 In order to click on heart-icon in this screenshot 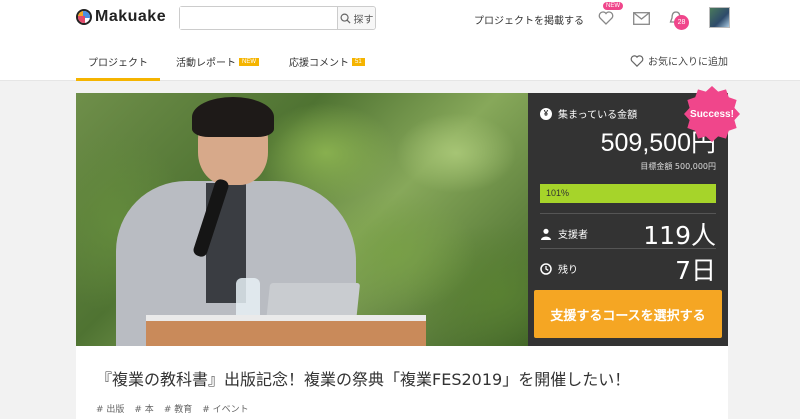, I will do `click(606, 18)`.